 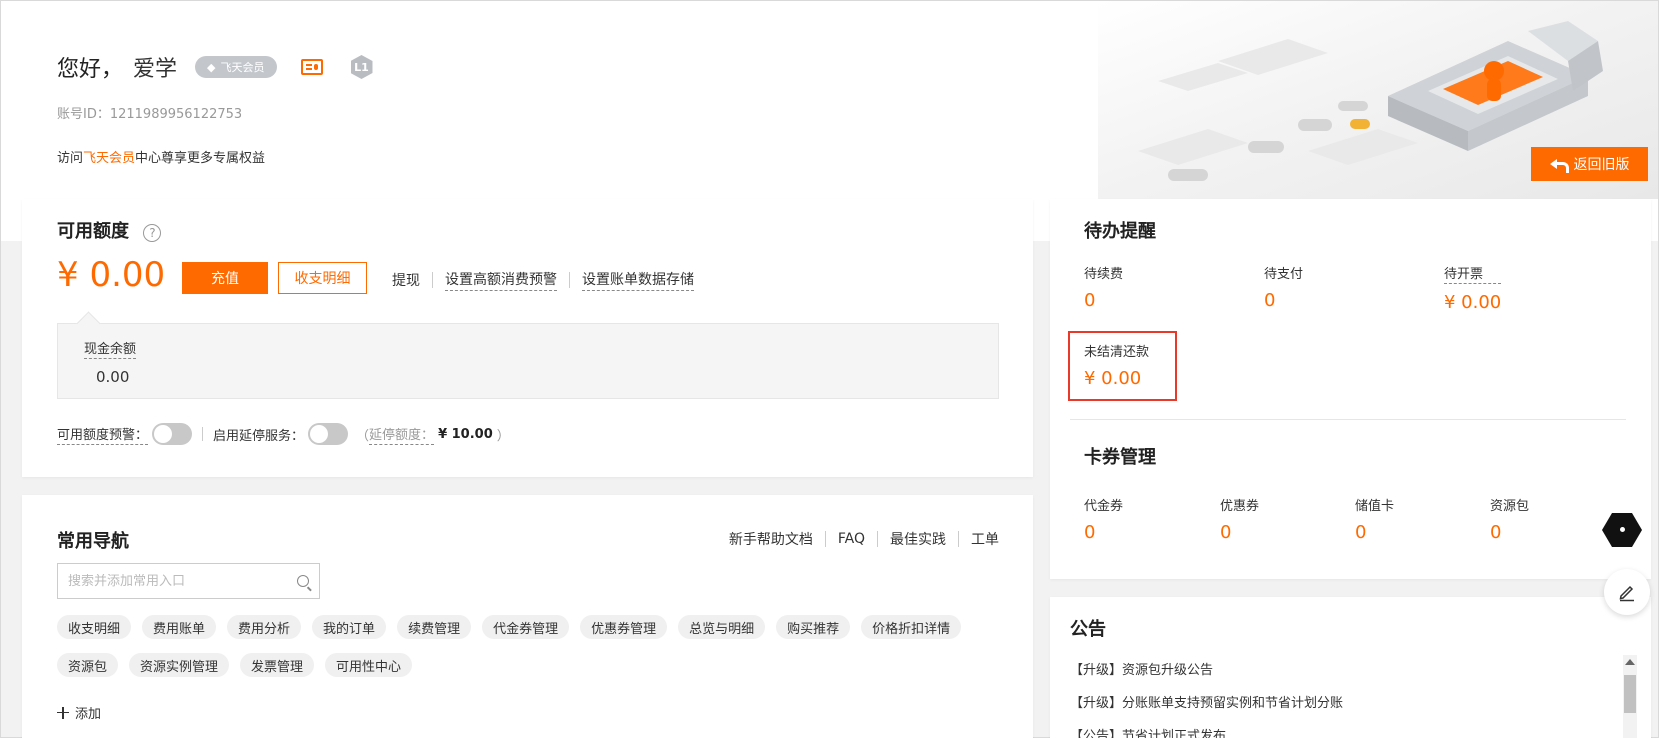 What do you see at coordinates (110, 348) in the screenshot?
I see `cash-balance-label: 现金余额` at bounding box center [110, 348].